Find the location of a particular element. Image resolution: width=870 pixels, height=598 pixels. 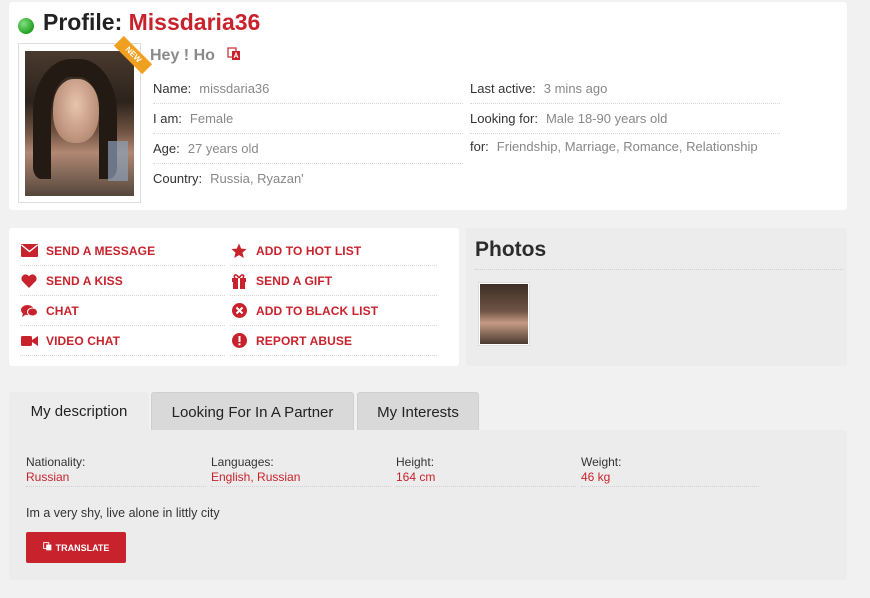

video-chat-button: VIDEO CHAT is located at coordinates (122, 341).